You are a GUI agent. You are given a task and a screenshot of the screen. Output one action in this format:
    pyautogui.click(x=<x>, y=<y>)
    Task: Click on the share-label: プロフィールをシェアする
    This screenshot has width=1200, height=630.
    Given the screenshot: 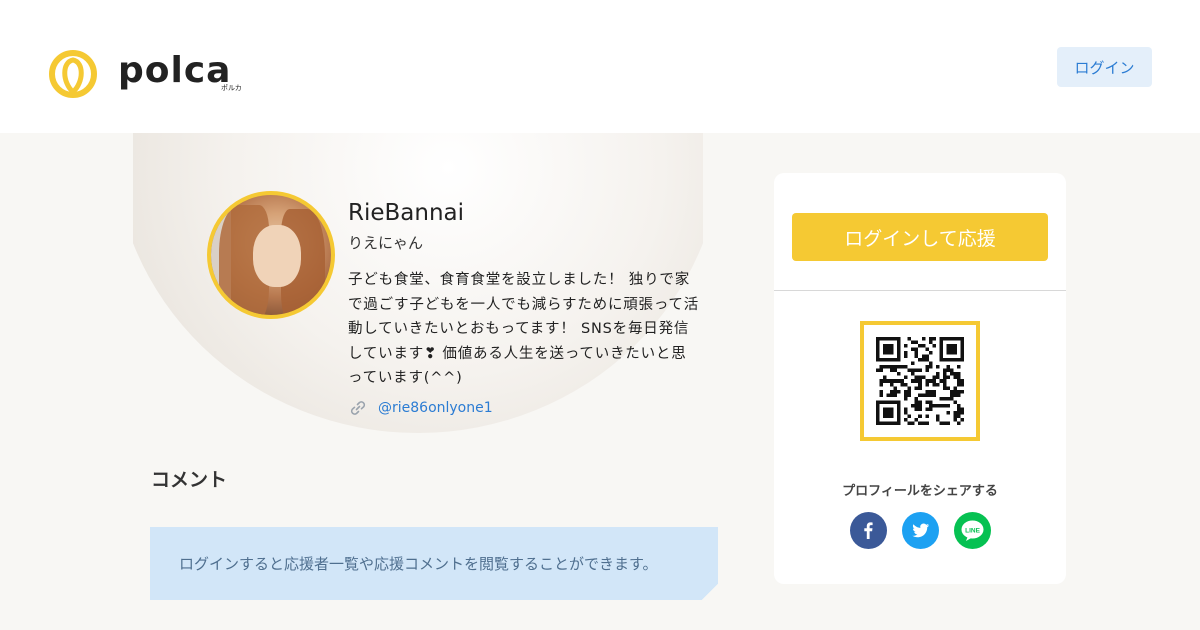 What is the action you would take?
    pyautogui.click(x=920, y=491)
    